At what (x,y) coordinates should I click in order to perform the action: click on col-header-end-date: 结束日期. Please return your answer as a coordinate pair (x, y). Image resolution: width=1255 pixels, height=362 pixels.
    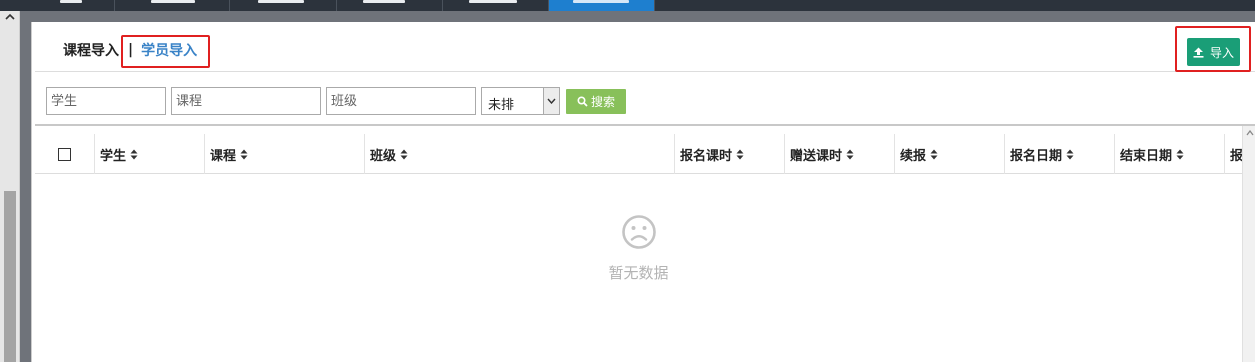
    Looking at the image, I should click on (1170, 154).